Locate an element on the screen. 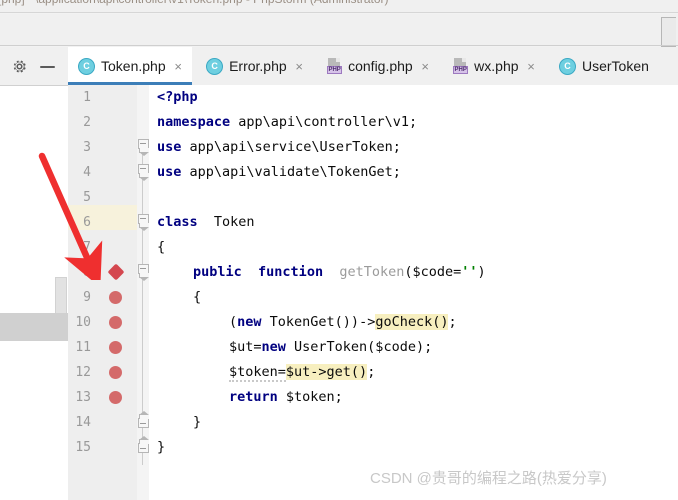 This screenshot has width=678, height=500. code-token-variable: $token; is located at coordinates (310, 397).